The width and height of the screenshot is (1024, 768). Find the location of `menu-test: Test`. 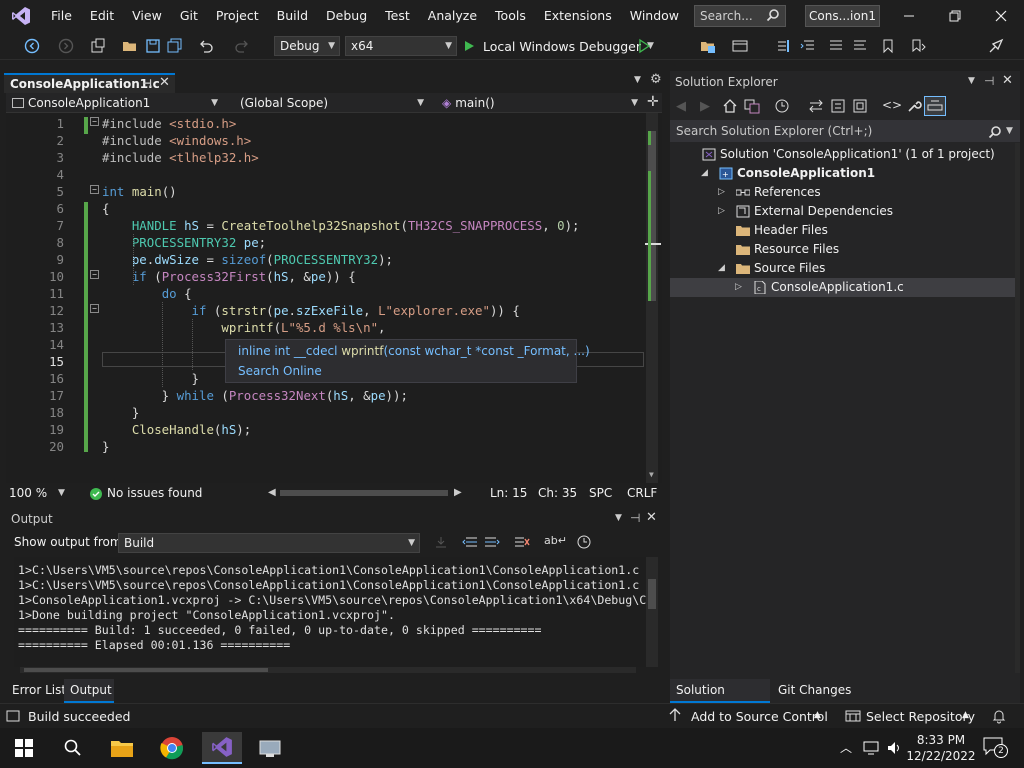

menu-test: Test is located at coordinates (397, 16).